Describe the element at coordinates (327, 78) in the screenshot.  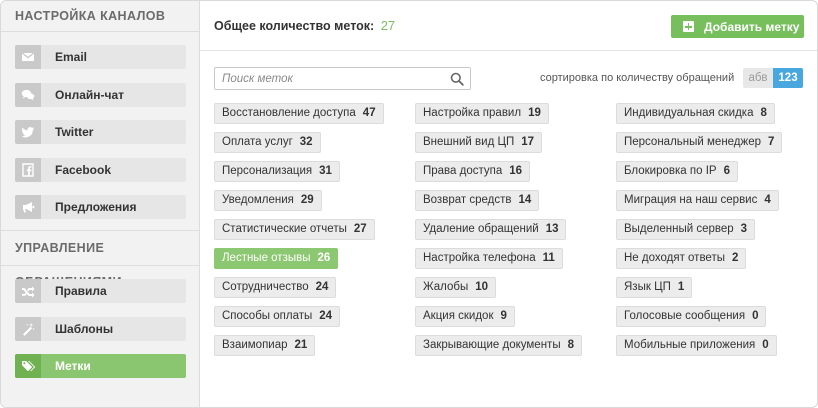
I see `search-input` at that location.